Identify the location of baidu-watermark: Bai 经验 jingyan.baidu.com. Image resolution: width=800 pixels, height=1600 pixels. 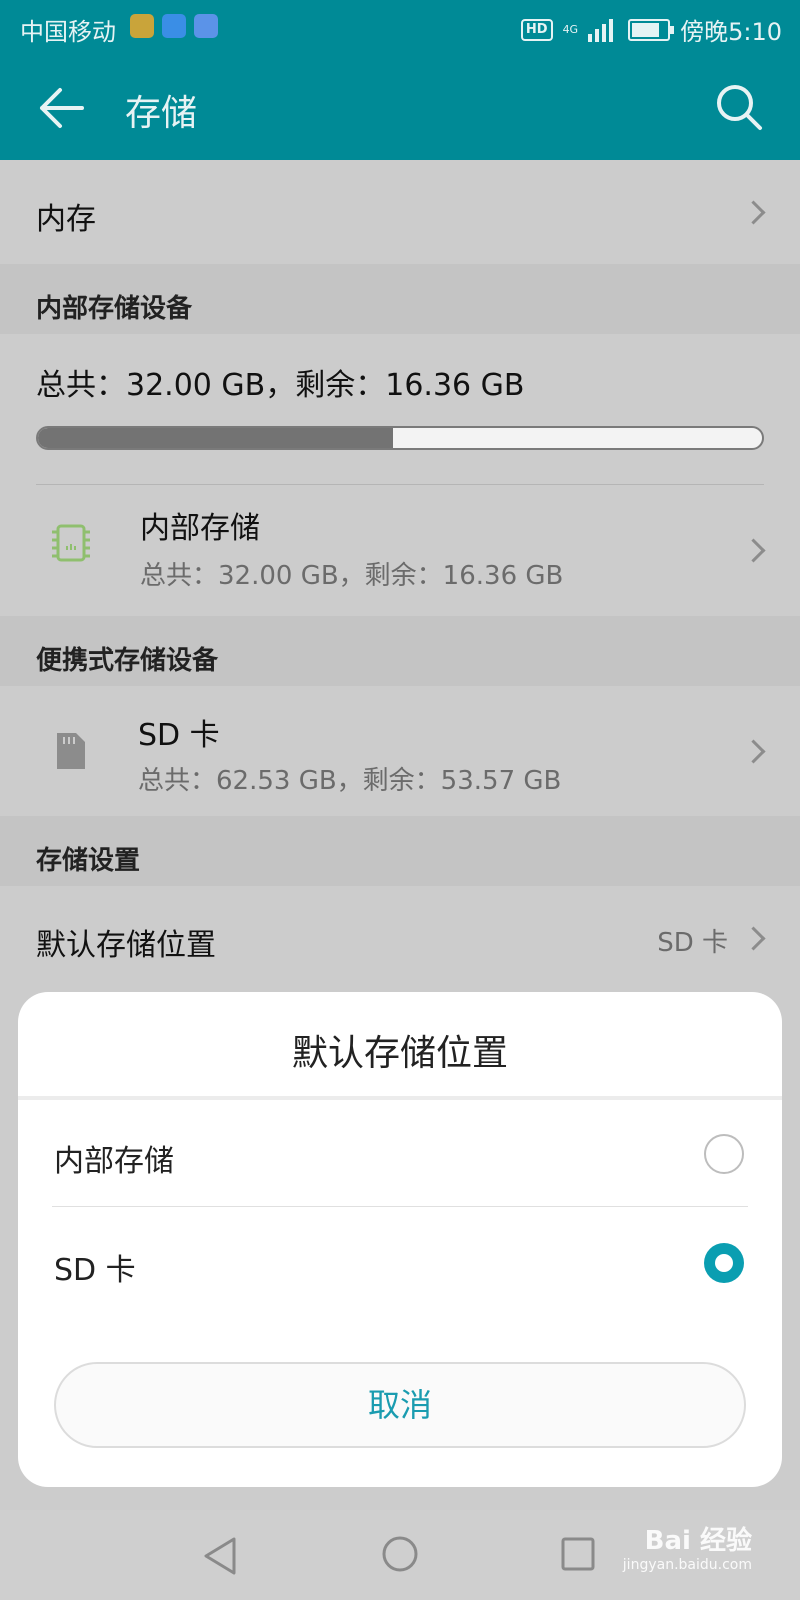
(687, 1546).